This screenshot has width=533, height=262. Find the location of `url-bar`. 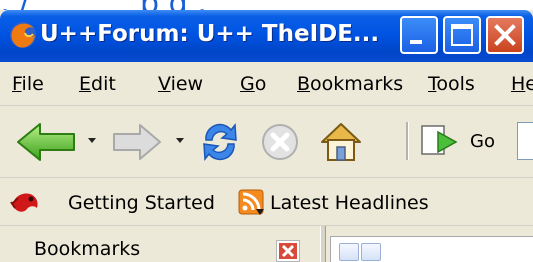

url-bar is located at coordinates (525, 141).